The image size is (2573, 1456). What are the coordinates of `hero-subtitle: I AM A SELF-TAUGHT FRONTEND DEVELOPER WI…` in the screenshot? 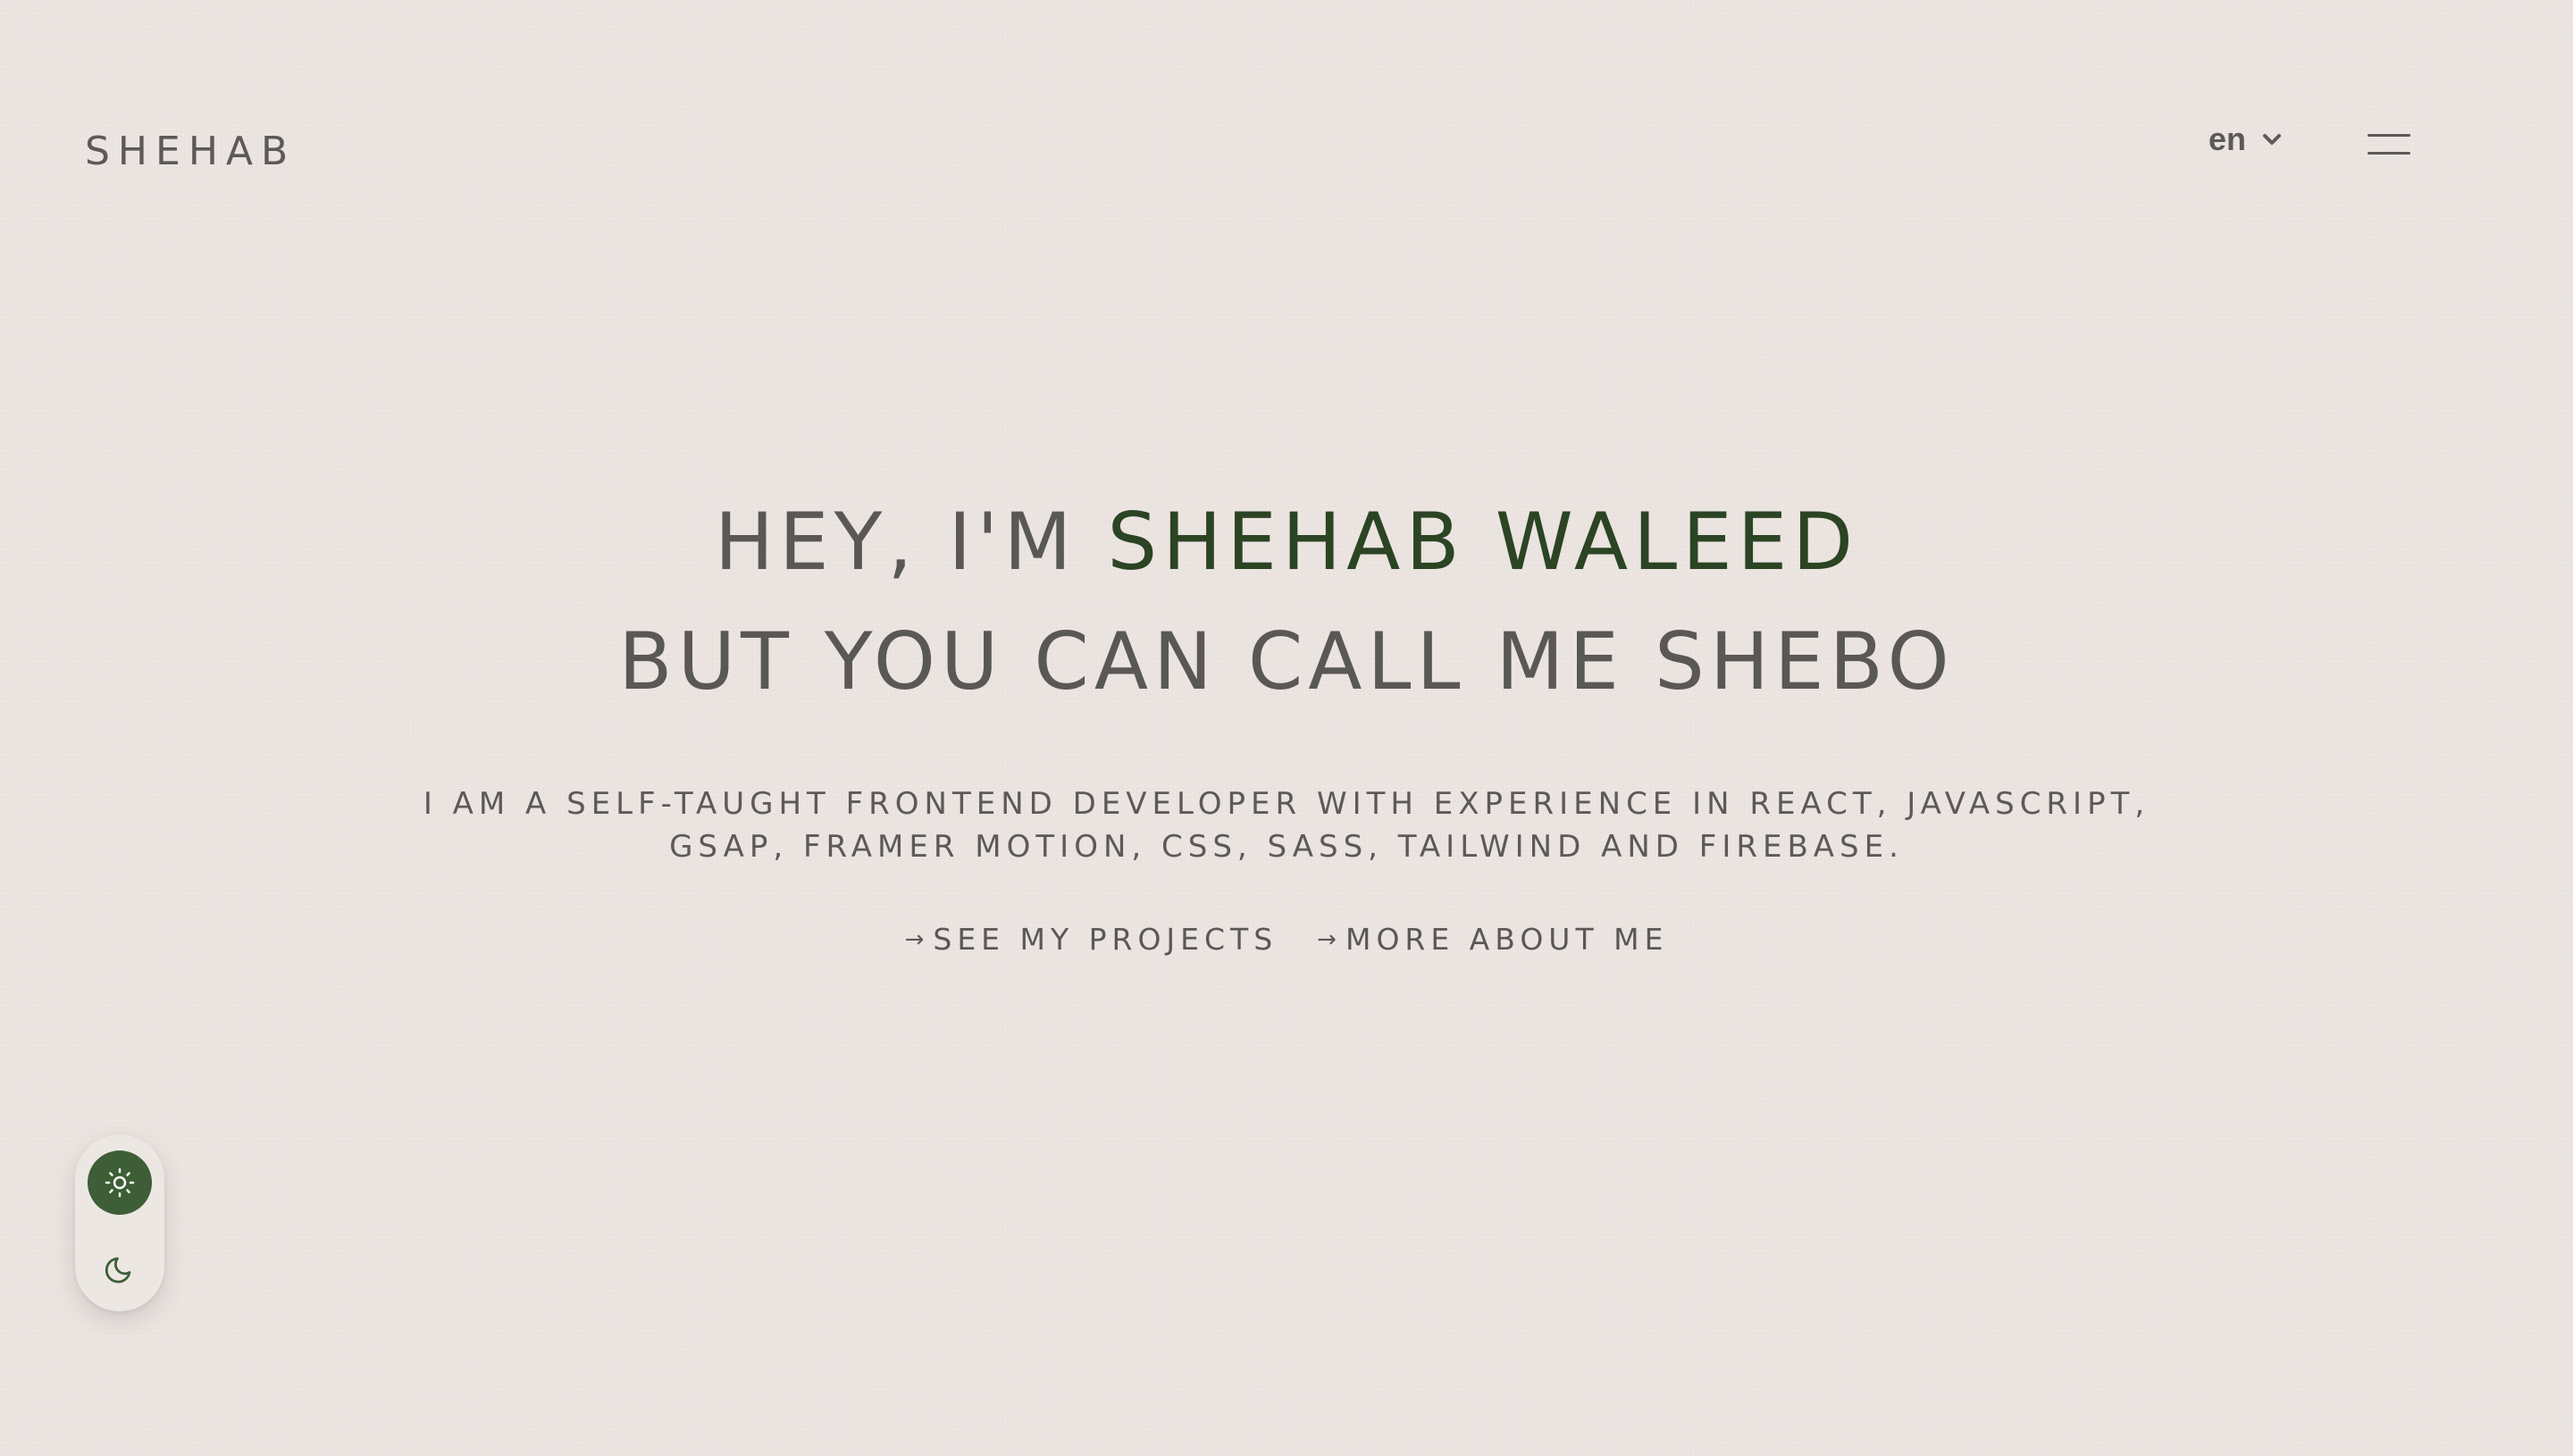 It's located at (1286, 825).